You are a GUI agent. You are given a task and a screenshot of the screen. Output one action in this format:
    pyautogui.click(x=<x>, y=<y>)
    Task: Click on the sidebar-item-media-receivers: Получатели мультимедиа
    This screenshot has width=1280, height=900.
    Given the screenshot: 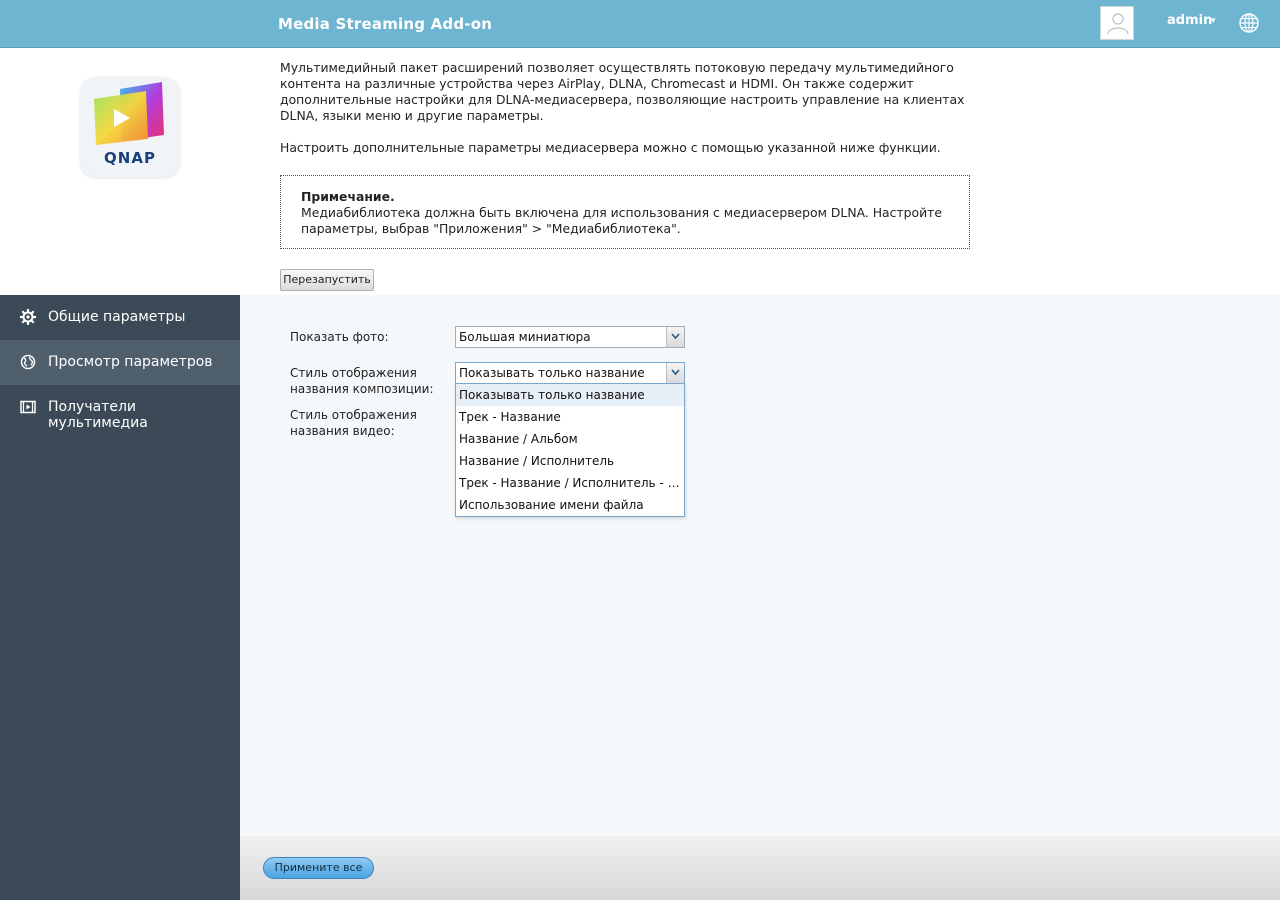 What is the action you would take?
    pyautogui.click(x=120, y=408)
    